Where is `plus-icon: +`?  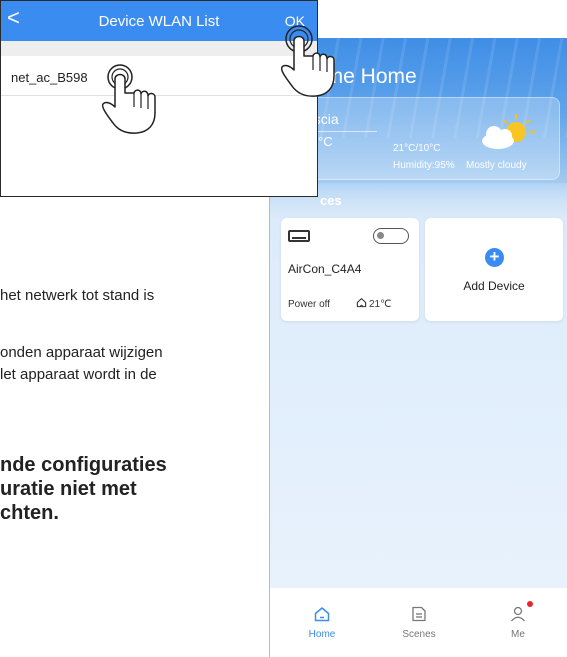 plus-icon: + is located at coordinates (494, 257).